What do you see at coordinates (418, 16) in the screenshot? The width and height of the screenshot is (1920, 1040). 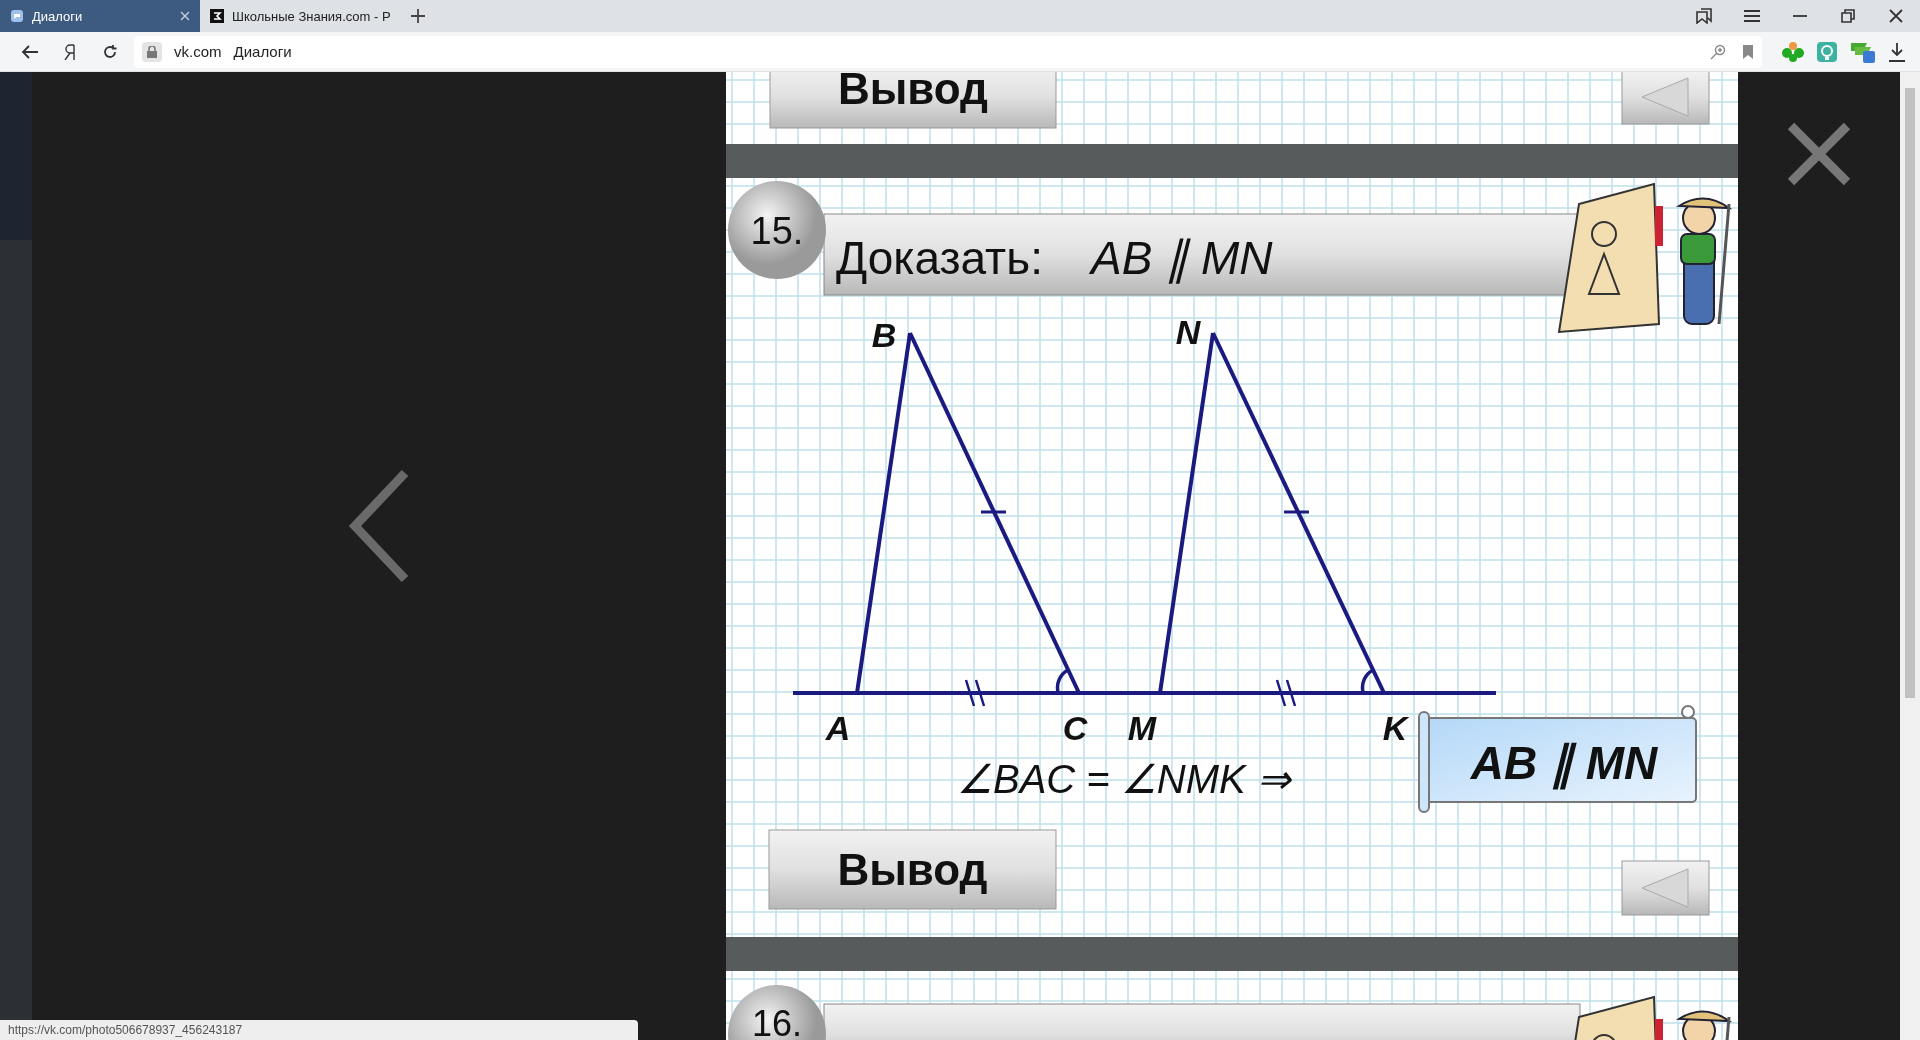 I see `plus-icon` at bounding box center [418, 16].